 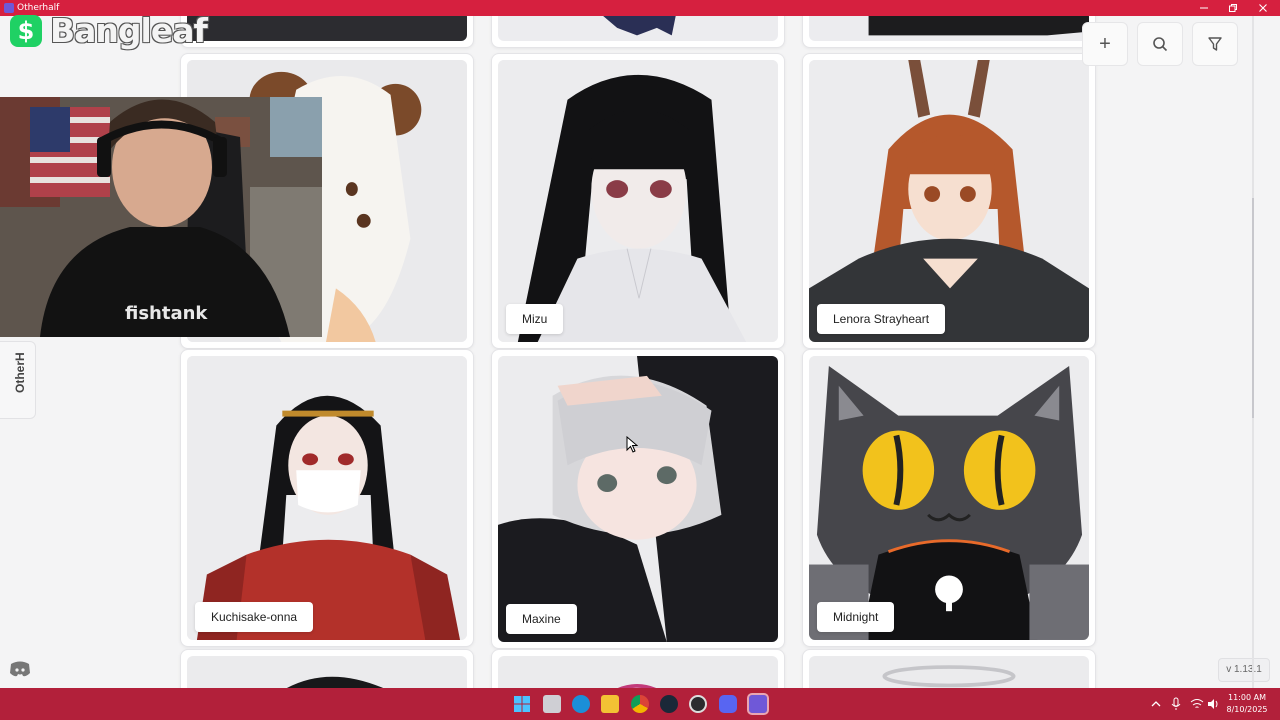 I want to click on discord-icon, so click(x=20, y=669).